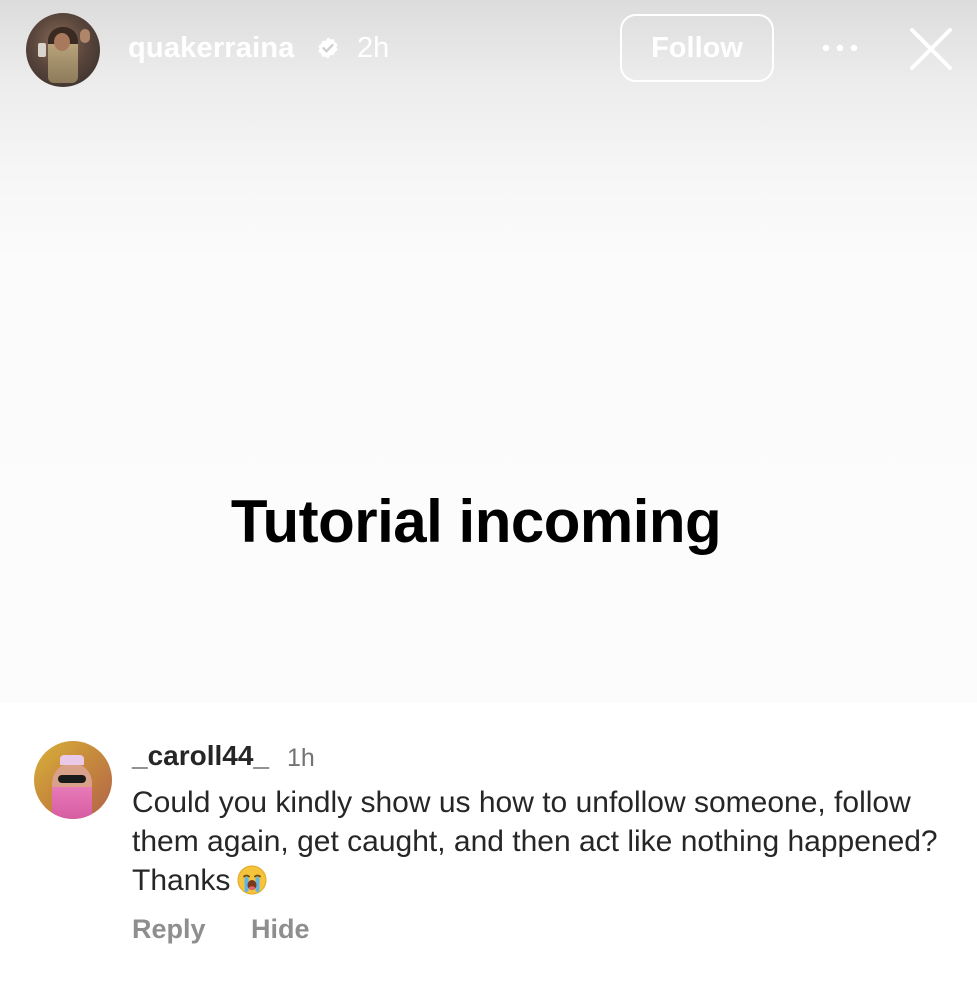  I want to click on reply-button: Reply, so click(169, 929).